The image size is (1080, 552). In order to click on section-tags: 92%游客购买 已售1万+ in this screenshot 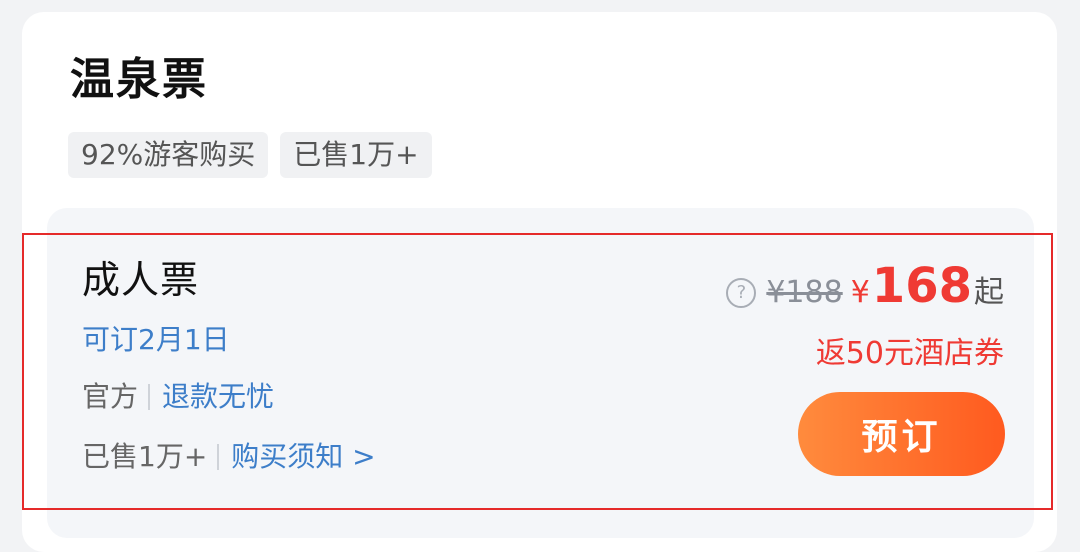, I will do `click(250, 155)`.